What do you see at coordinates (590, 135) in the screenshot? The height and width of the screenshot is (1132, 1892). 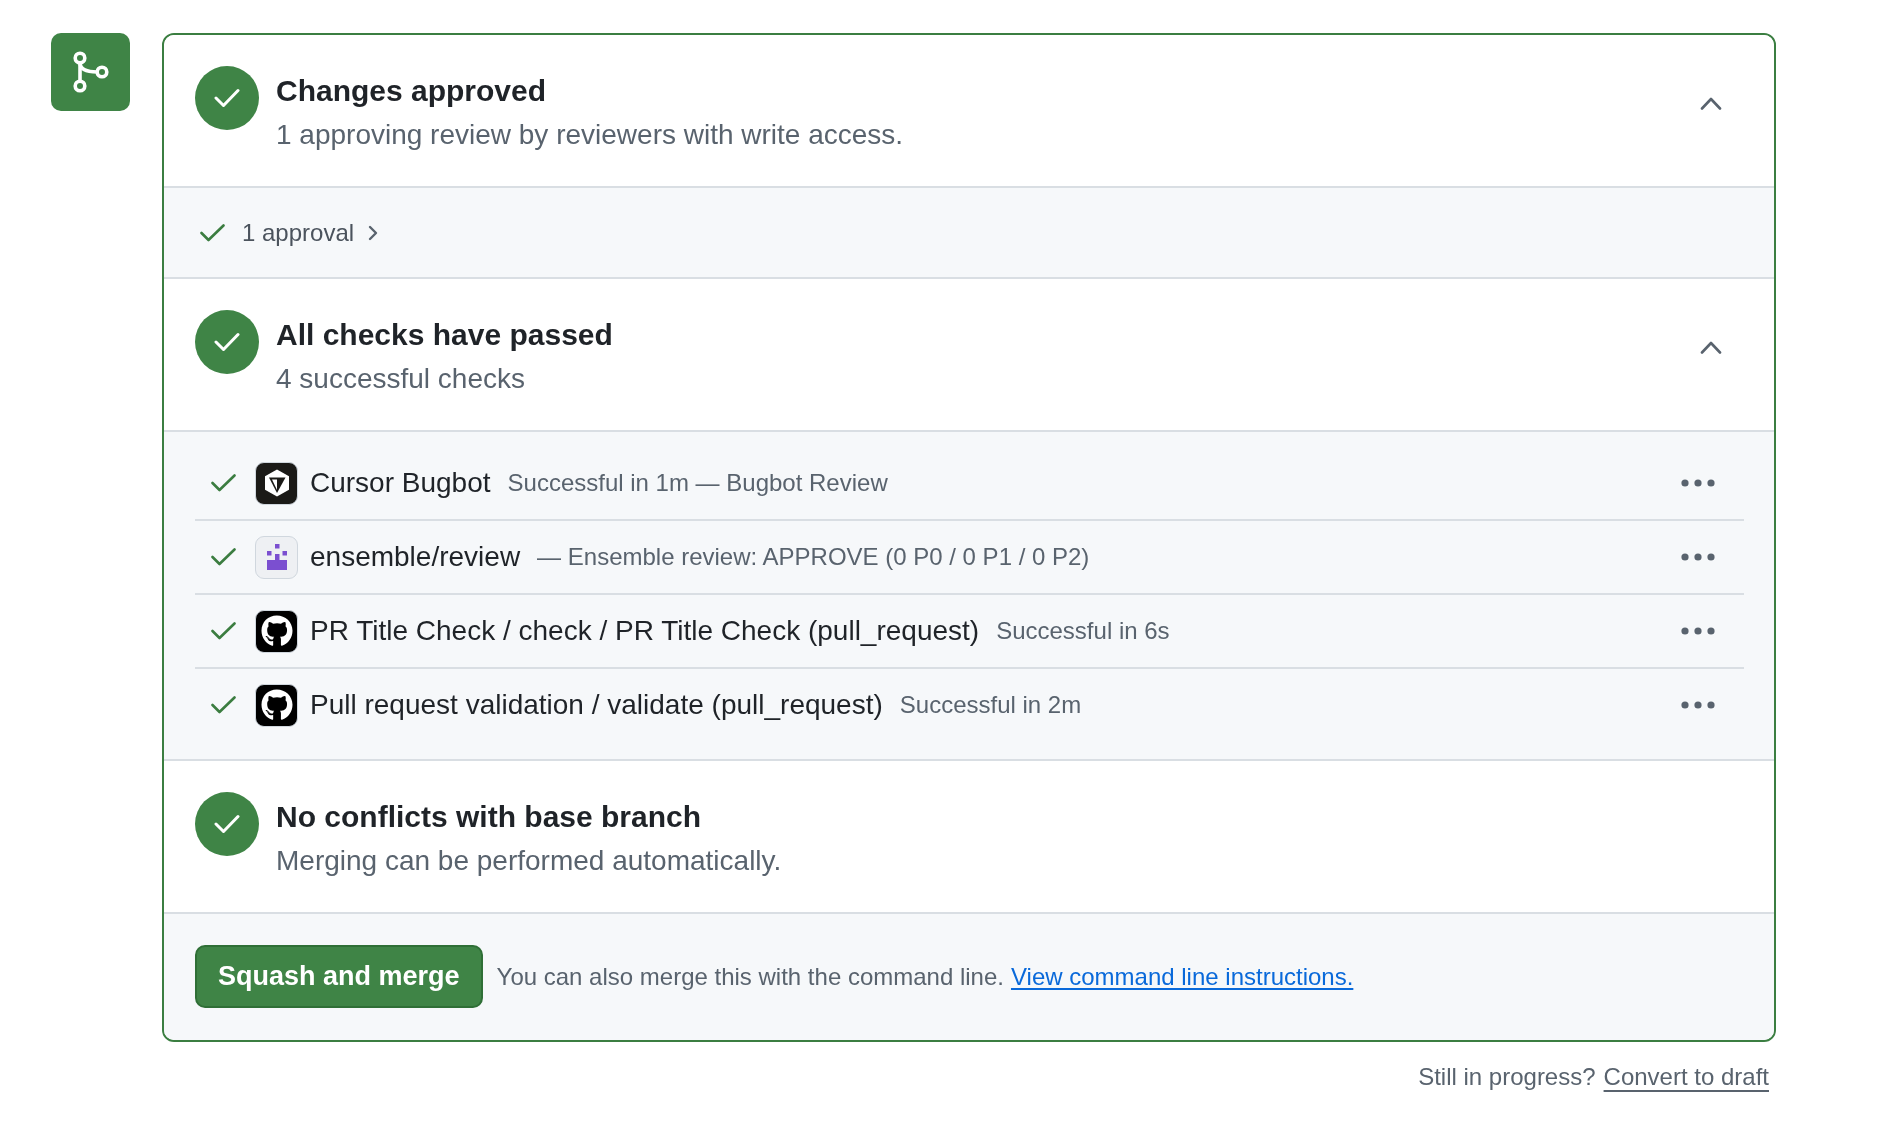 I see `status-subtitle: 1 approving review by reviewers with write access.` at bounding box center [590, 135].